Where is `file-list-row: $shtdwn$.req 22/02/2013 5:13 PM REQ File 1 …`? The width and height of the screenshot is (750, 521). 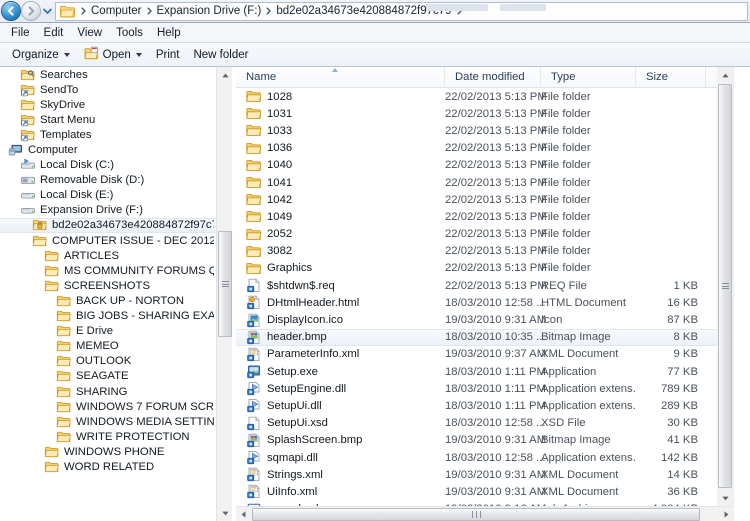 file-list-row: $shtdwn$.req 22/02/2013 5:13 PM REQ File 1 … is located at coordinates (493, 285).